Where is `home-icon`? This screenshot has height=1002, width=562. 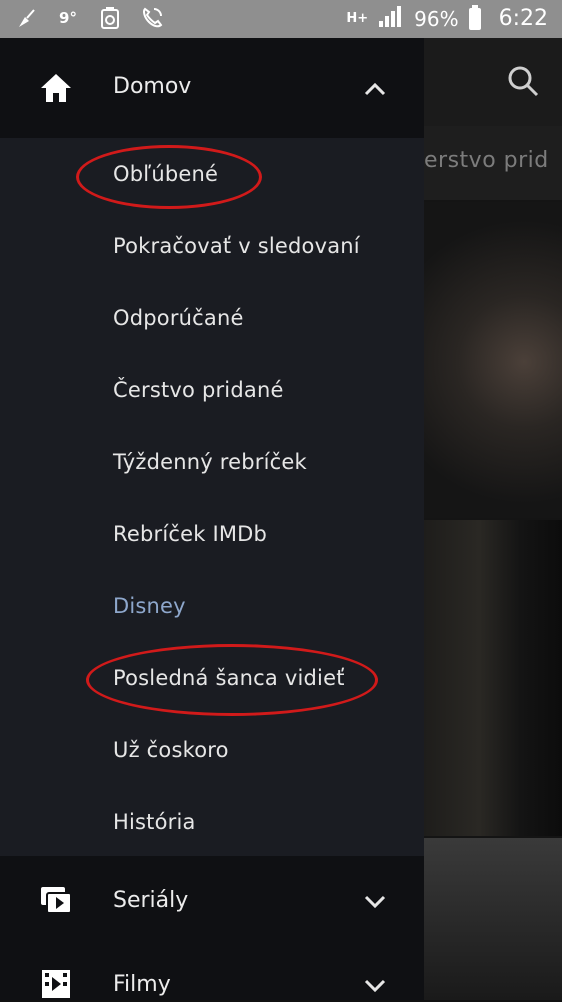
home-icon is located at coordinates (56, 88).